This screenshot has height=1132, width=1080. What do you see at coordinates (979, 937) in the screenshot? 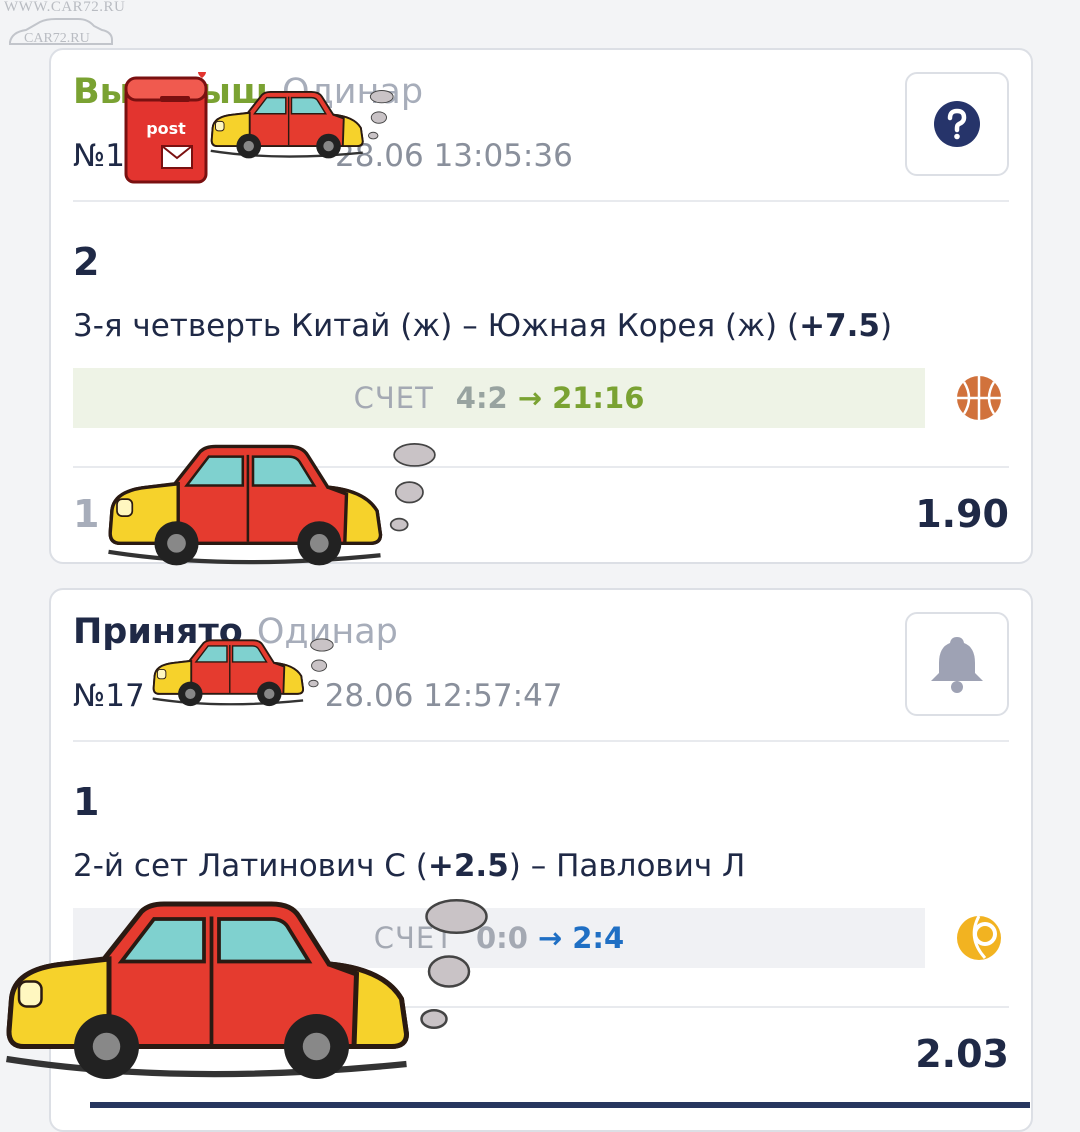
I see `tennis-ball-icon` at bounding box center [979, 937].